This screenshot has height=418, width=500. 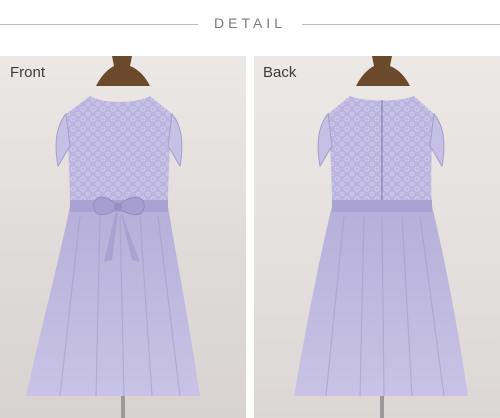 What do you see at coordinates (99, 24) in the screenshot?
I see `header-divider-left` at bounding box center [99, 24].